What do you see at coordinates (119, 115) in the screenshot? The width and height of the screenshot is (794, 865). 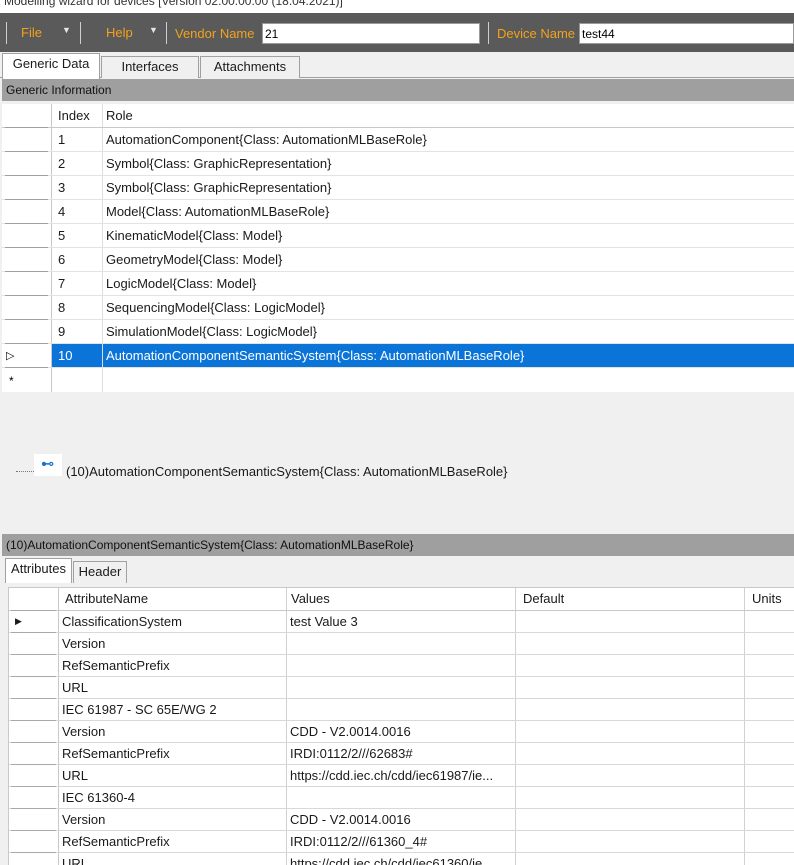 I see `column-header-role: Role` at bounding box center [119, 115].